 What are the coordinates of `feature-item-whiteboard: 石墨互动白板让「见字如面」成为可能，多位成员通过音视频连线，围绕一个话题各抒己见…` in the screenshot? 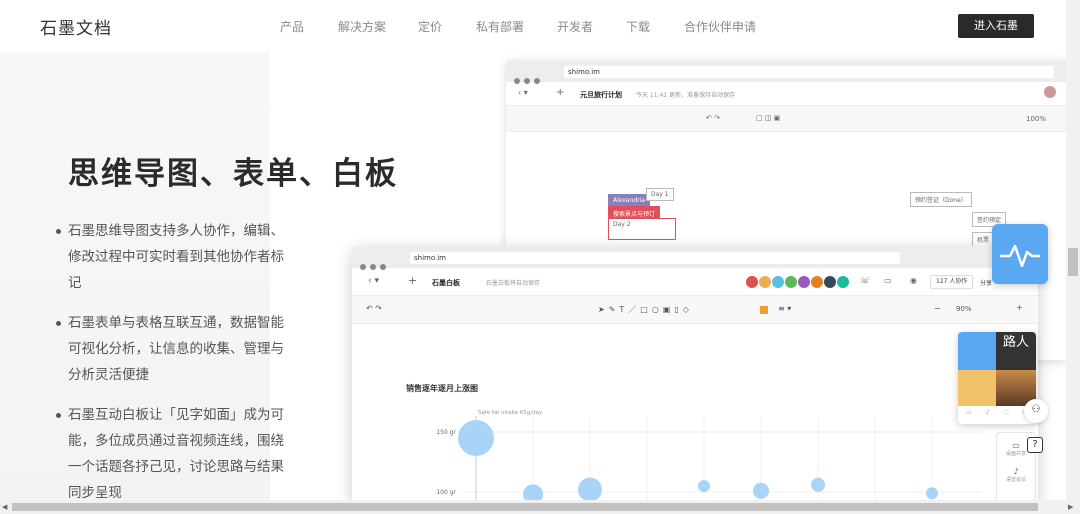 It's located at (174, 454).